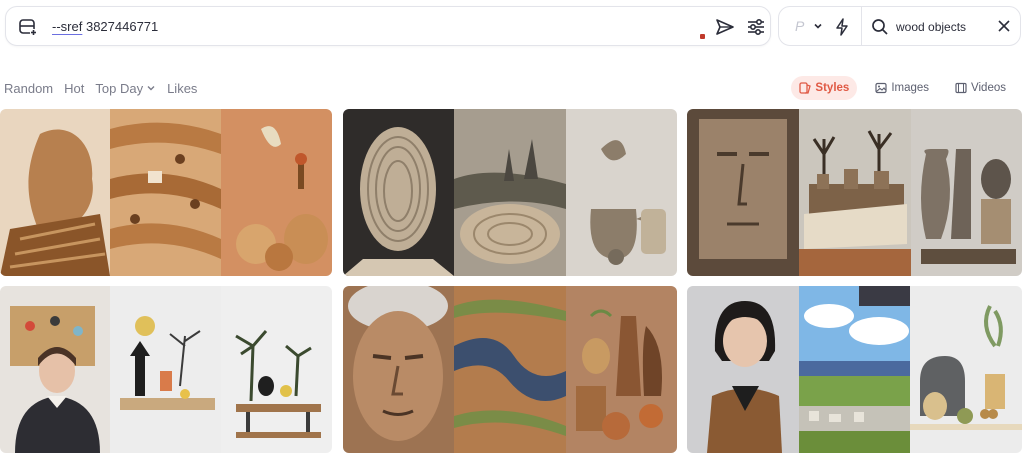 This screenshot has height=458, width=1024. What do you see at coordinates (941, 27) in the screenshot?
I see `search-input` at bounding box center [941, 27].